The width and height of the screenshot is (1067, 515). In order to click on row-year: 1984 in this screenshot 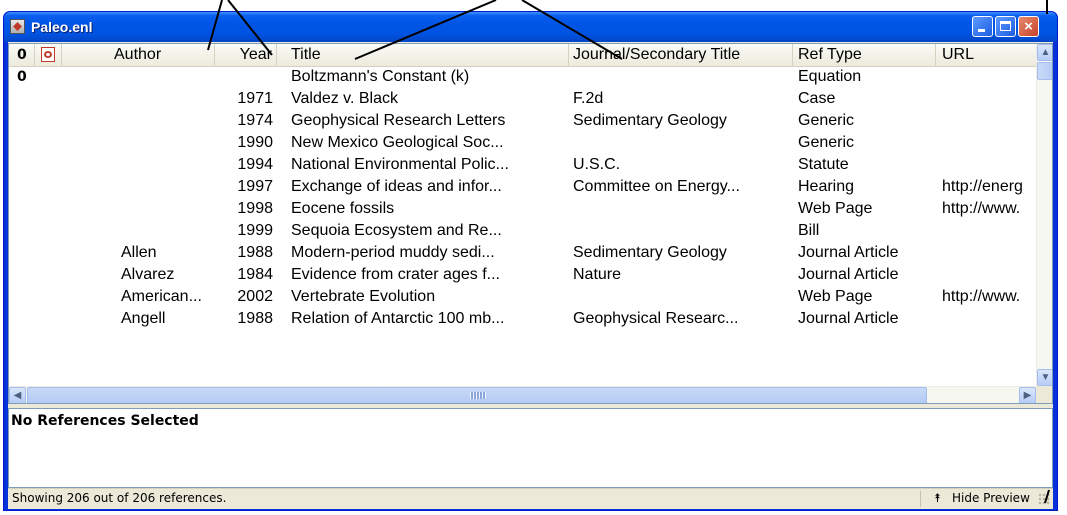, I will do `click(255, 274)`.